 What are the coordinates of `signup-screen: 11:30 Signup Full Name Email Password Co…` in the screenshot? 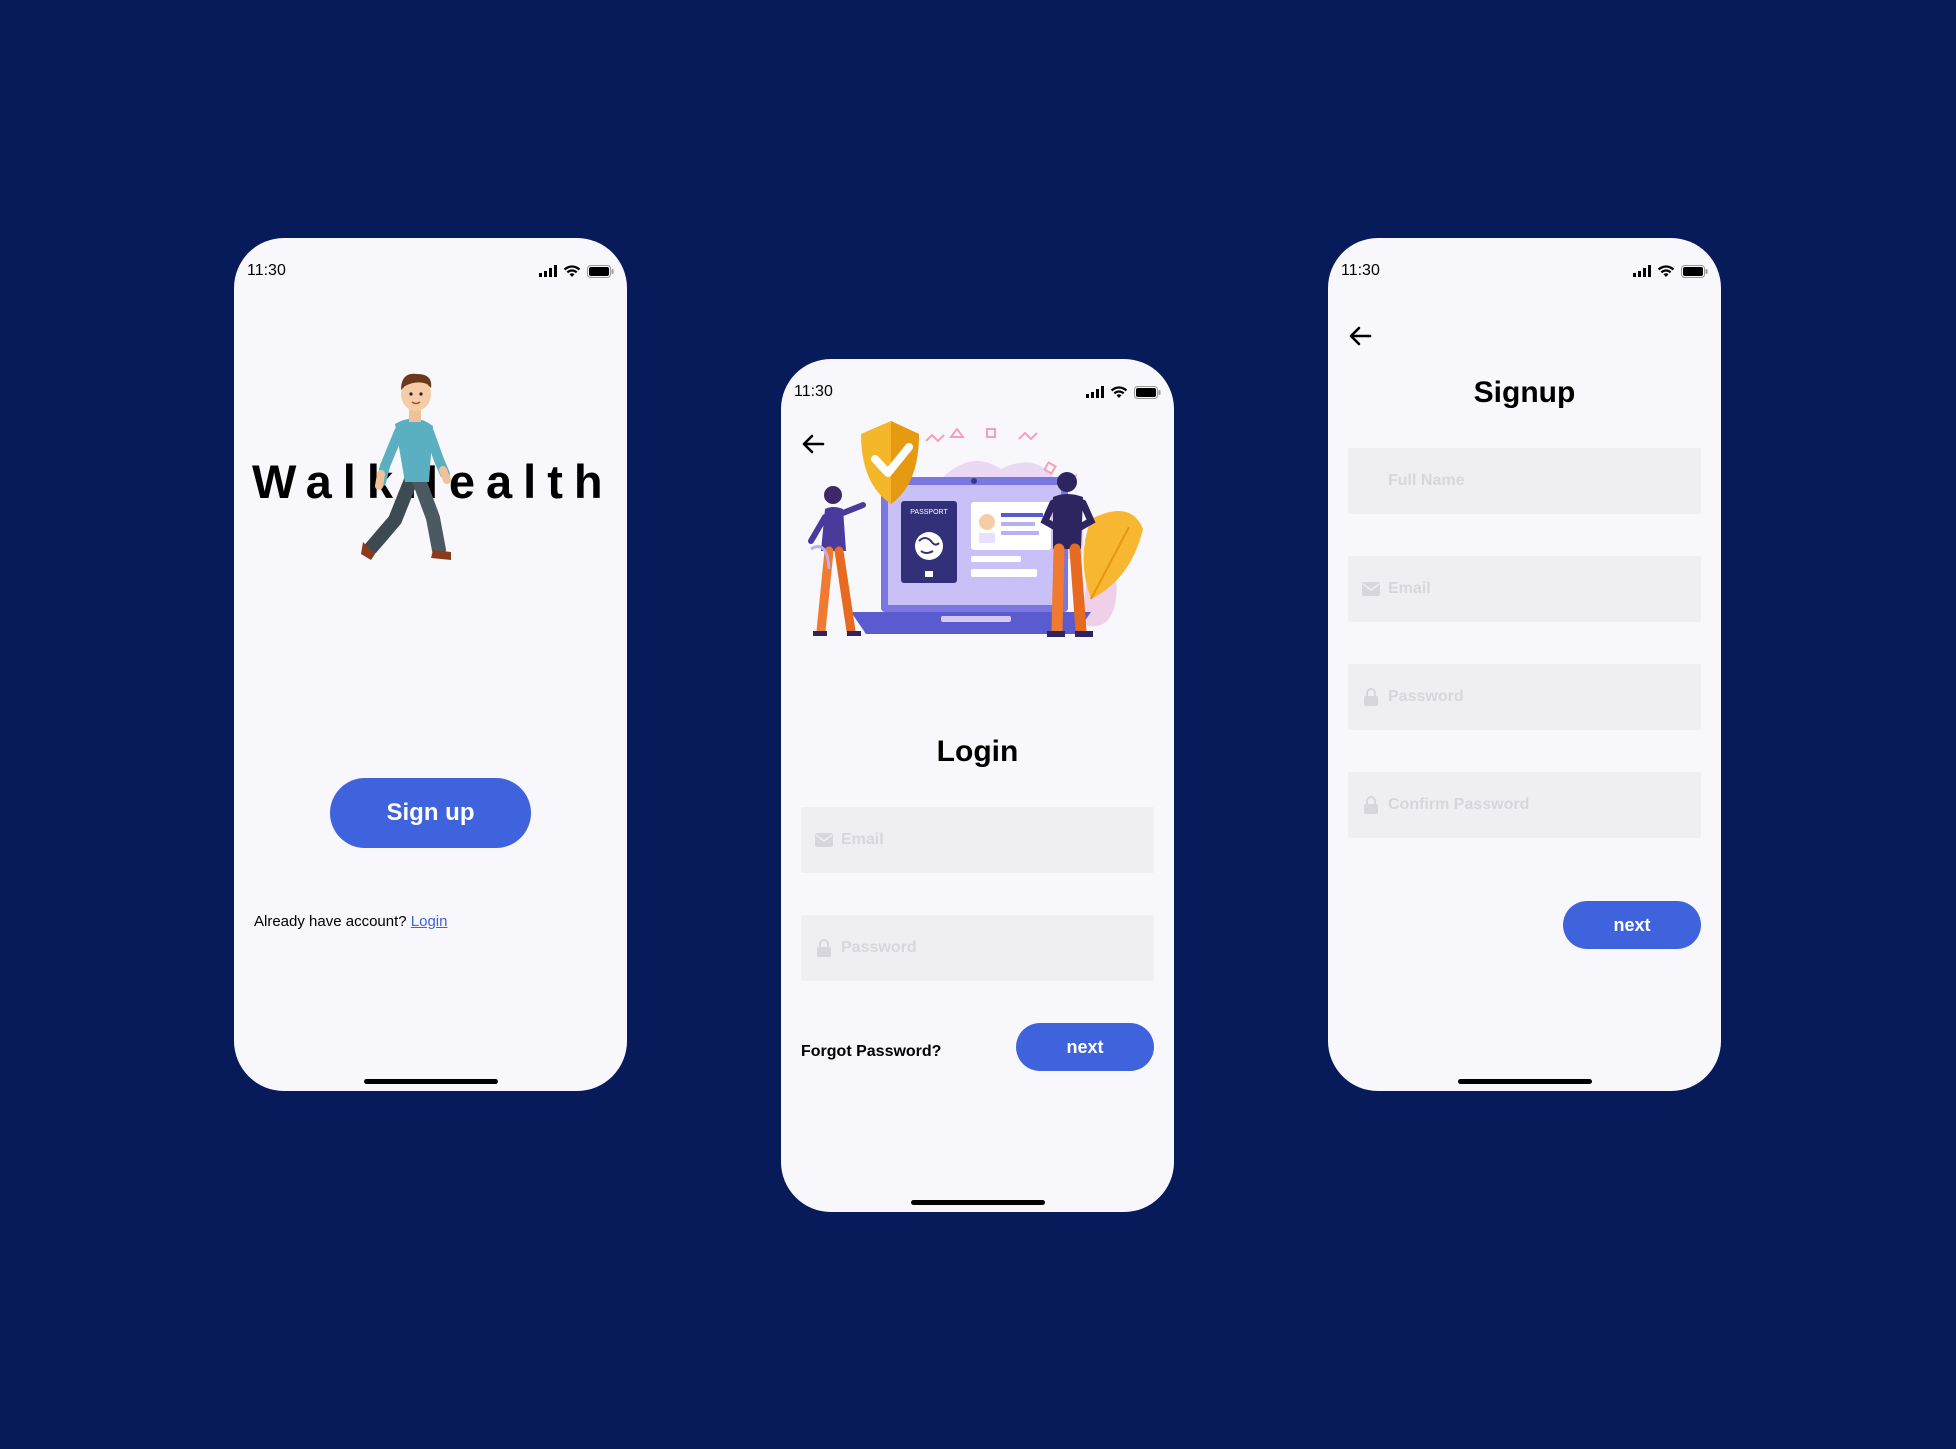 It's located at (1524, 664).